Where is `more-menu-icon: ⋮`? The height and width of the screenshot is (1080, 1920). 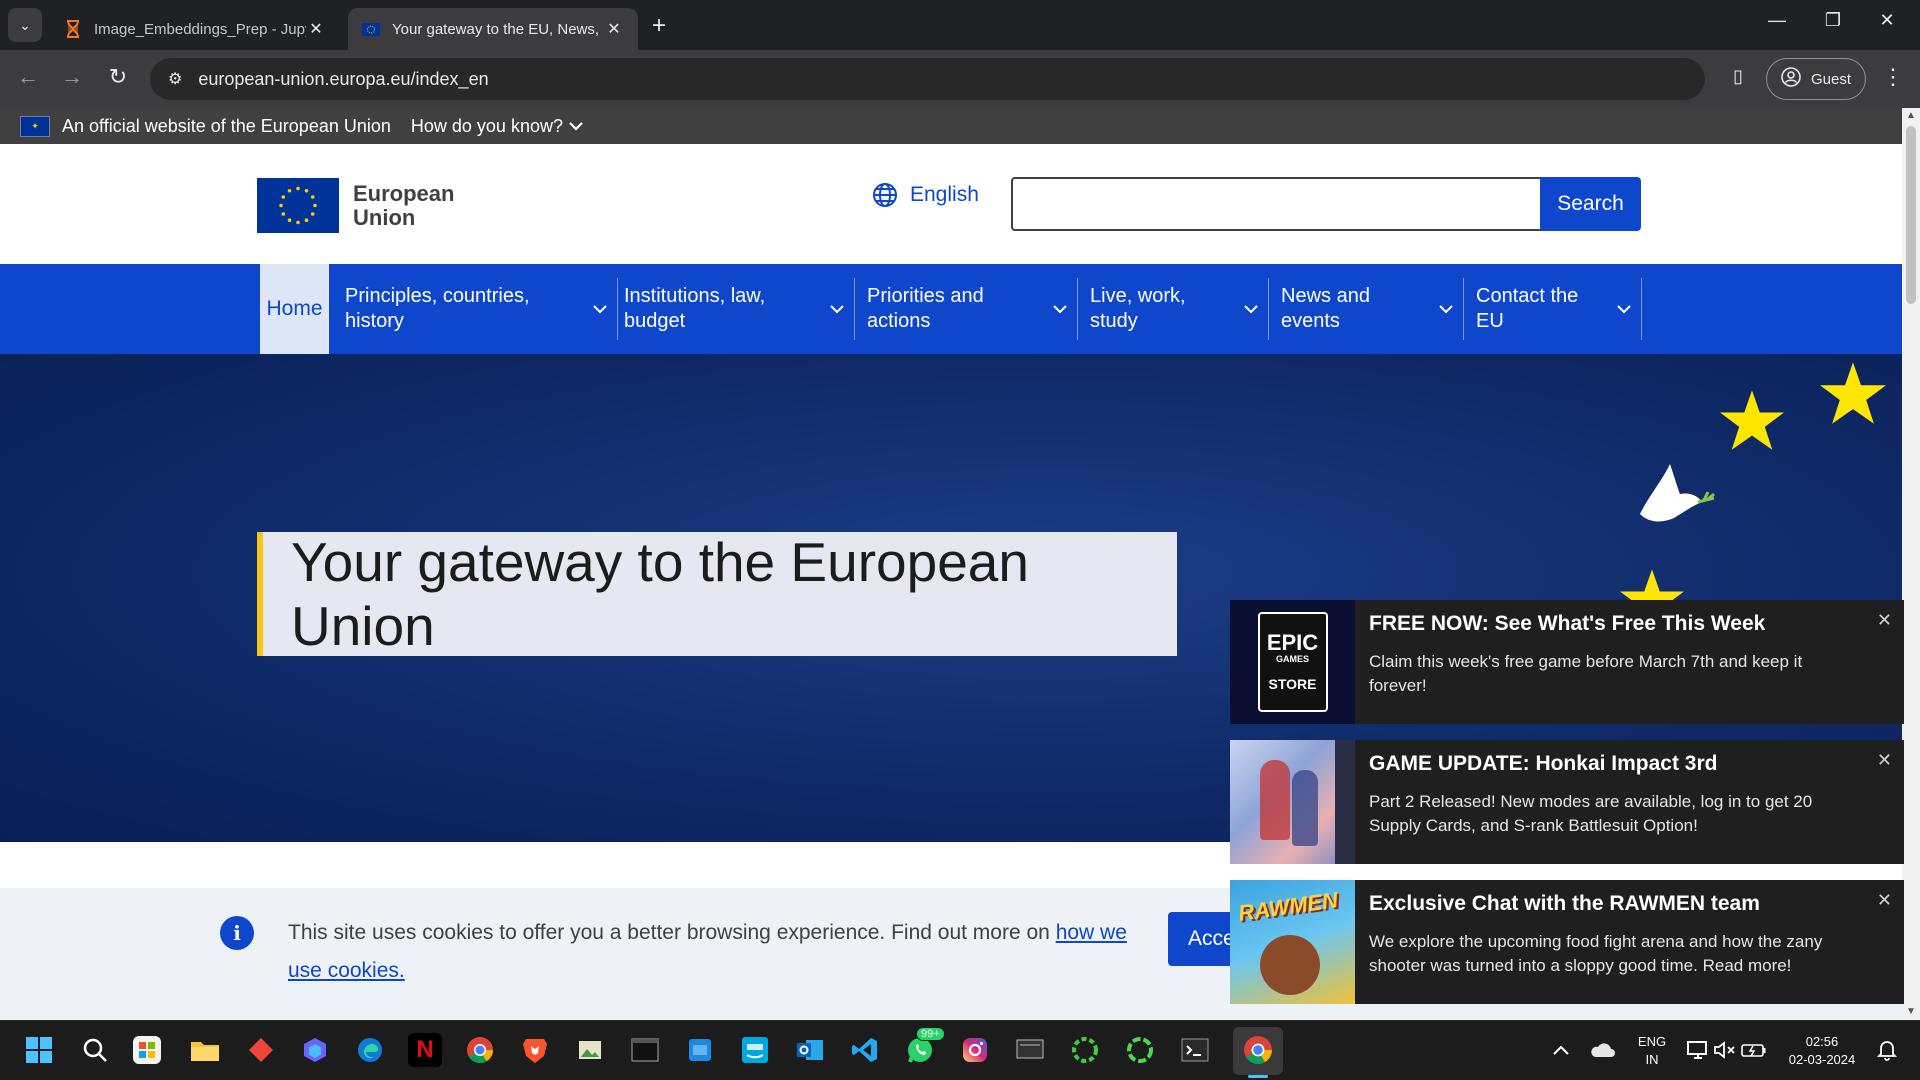
more-menu-icon: ⋮ is located at coordinates (1893, 77).